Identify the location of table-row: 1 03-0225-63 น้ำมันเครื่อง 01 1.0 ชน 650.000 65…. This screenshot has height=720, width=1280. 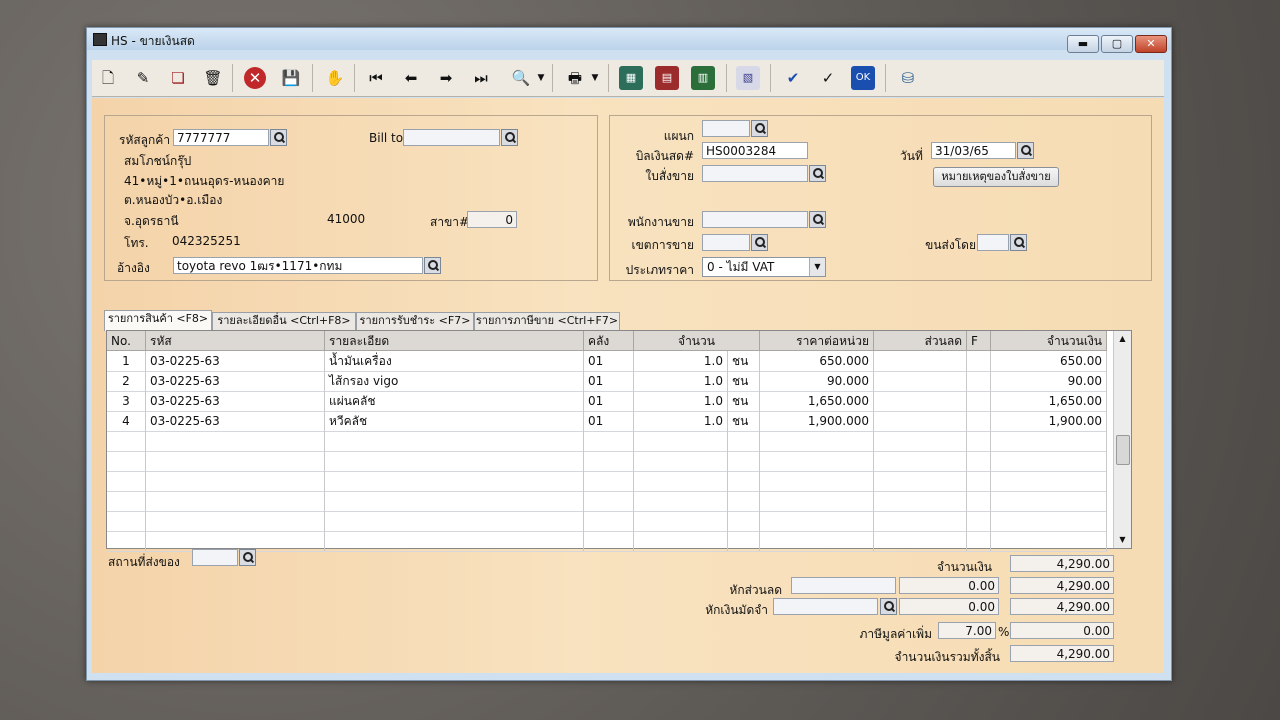
(607, 361).